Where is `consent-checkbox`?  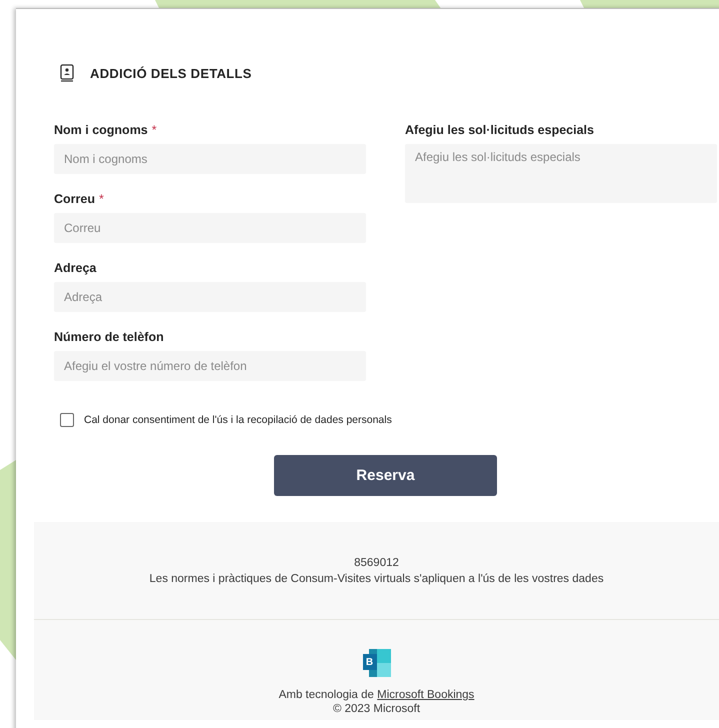 consent-checkbox is located at coordinates (67, 420).